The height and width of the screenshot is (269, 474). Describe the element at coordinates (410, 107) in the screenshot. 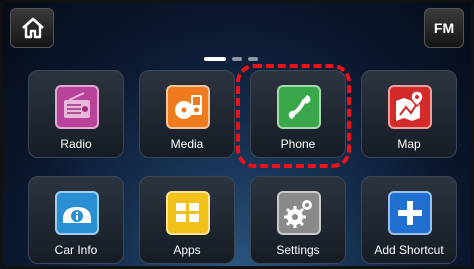

I see `map-icon` at that location.